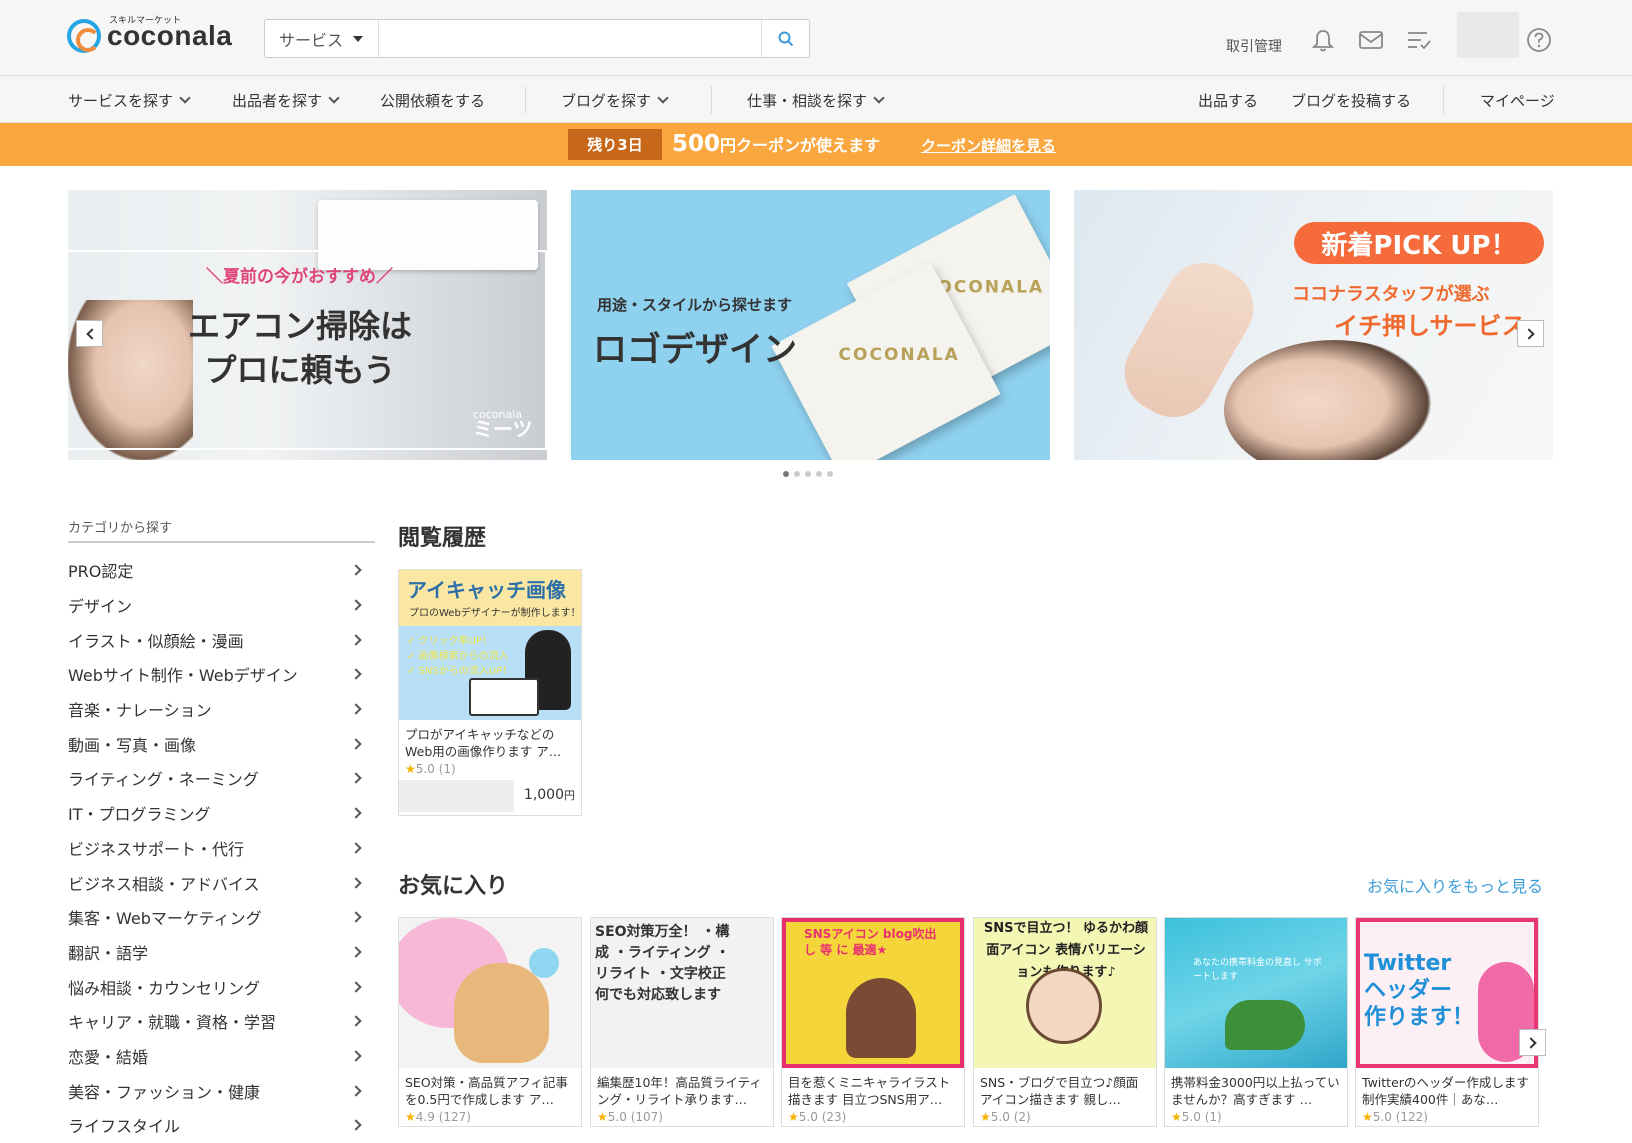  I want to click on trade-management-link: 取引管理, so click(1254, 46).